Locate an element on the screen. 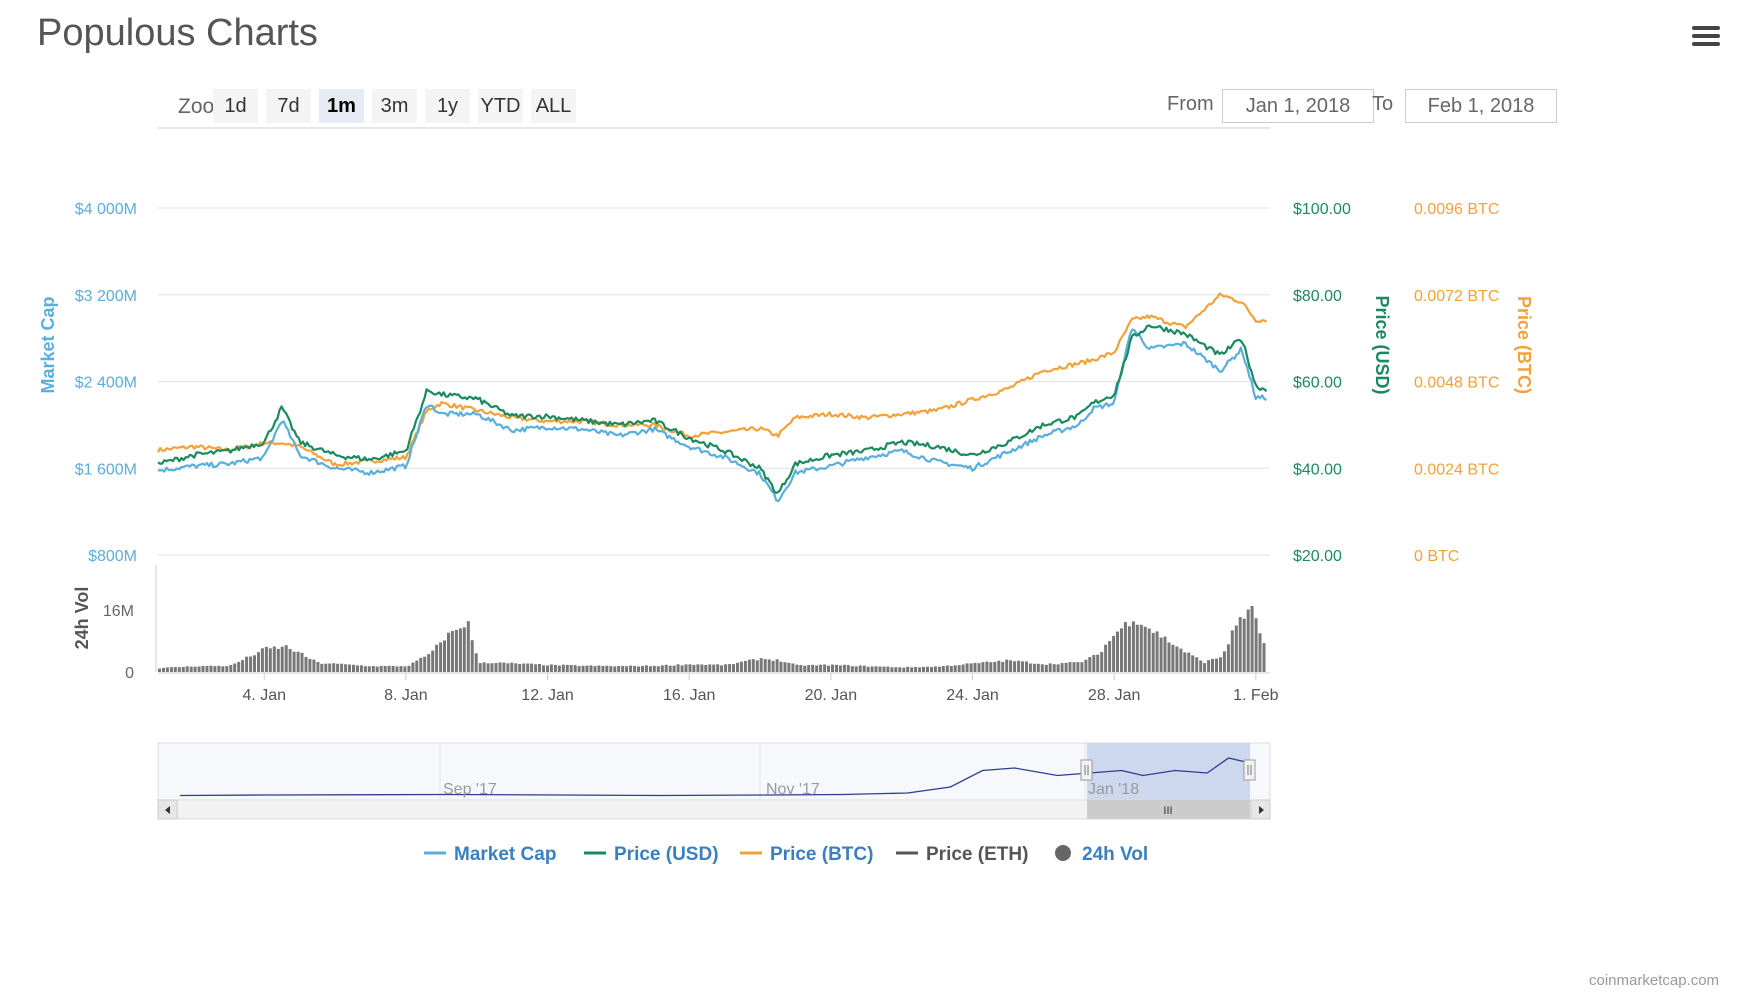 The image size is (1750, 994). legend-item-market-cap: Market Cap is located at coordinates (490, 854).